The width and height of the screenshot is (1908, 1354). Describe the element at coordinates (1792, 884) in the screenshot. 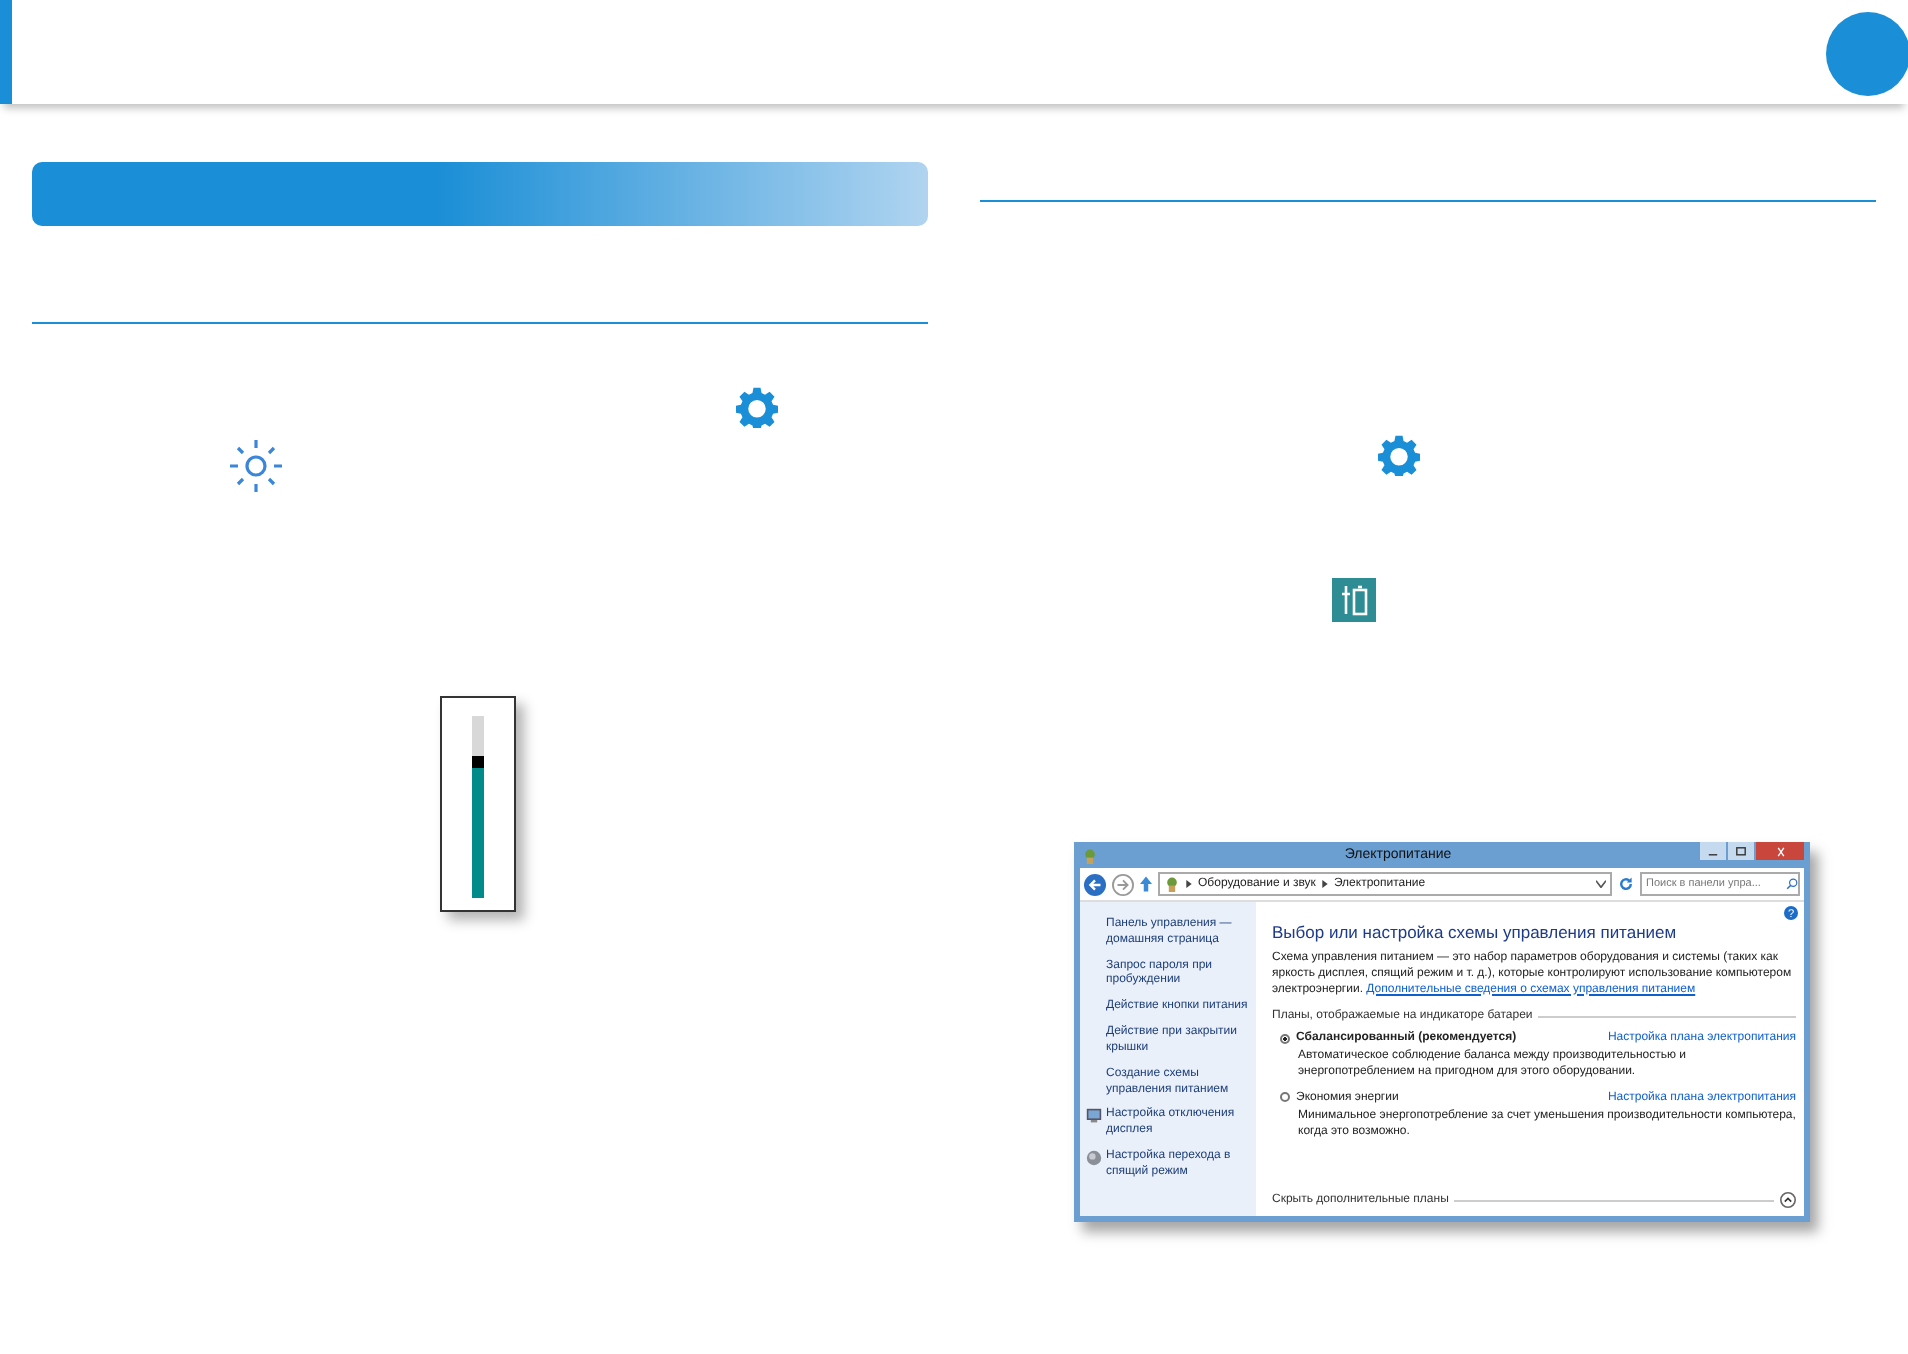

I see `search-icon` at that location.